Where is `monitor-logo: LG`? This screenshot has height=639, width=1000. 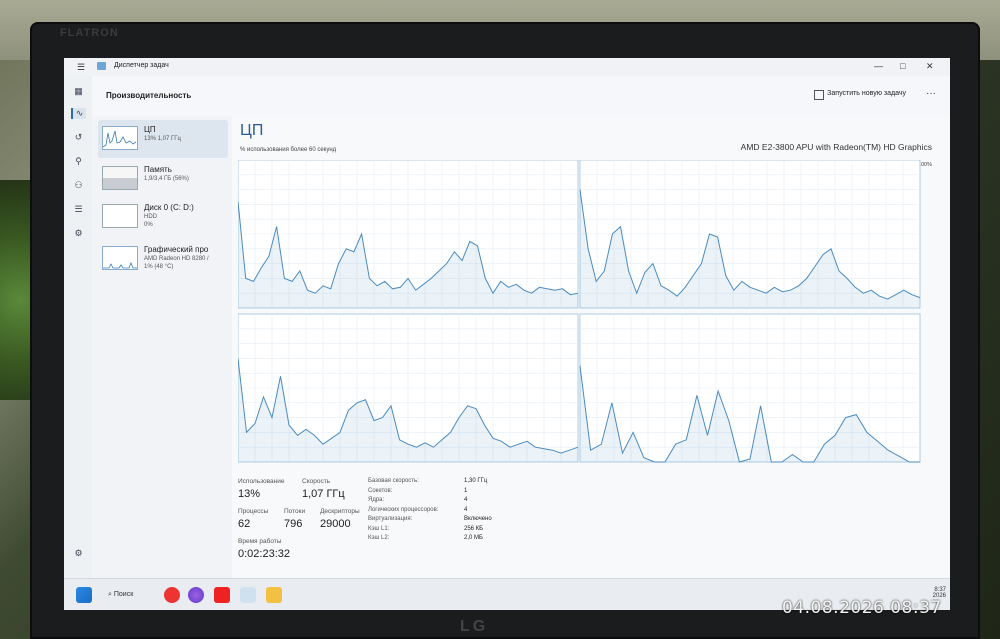
monitor-logo: LG is located at coordinates (474, 626).